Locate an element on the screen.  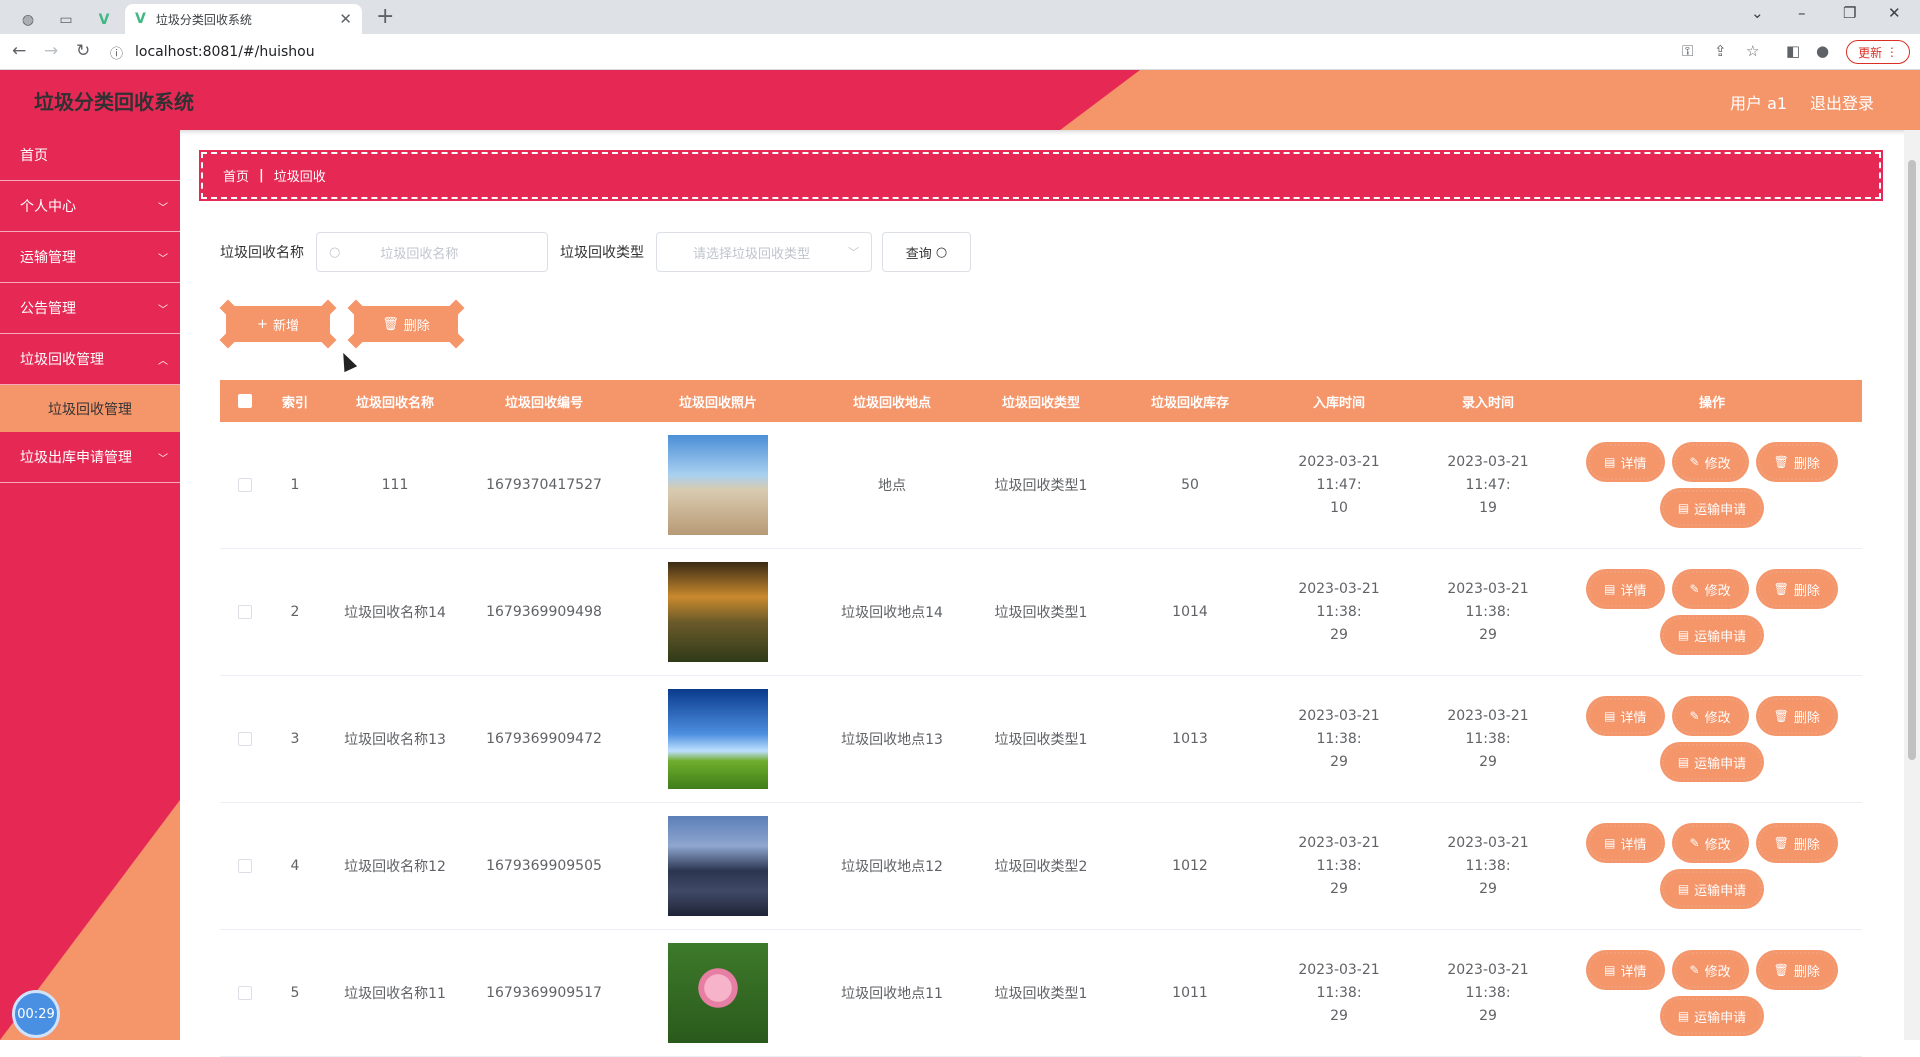
tab-search-icon: ⌄ is located at coordinates (1757, 13).